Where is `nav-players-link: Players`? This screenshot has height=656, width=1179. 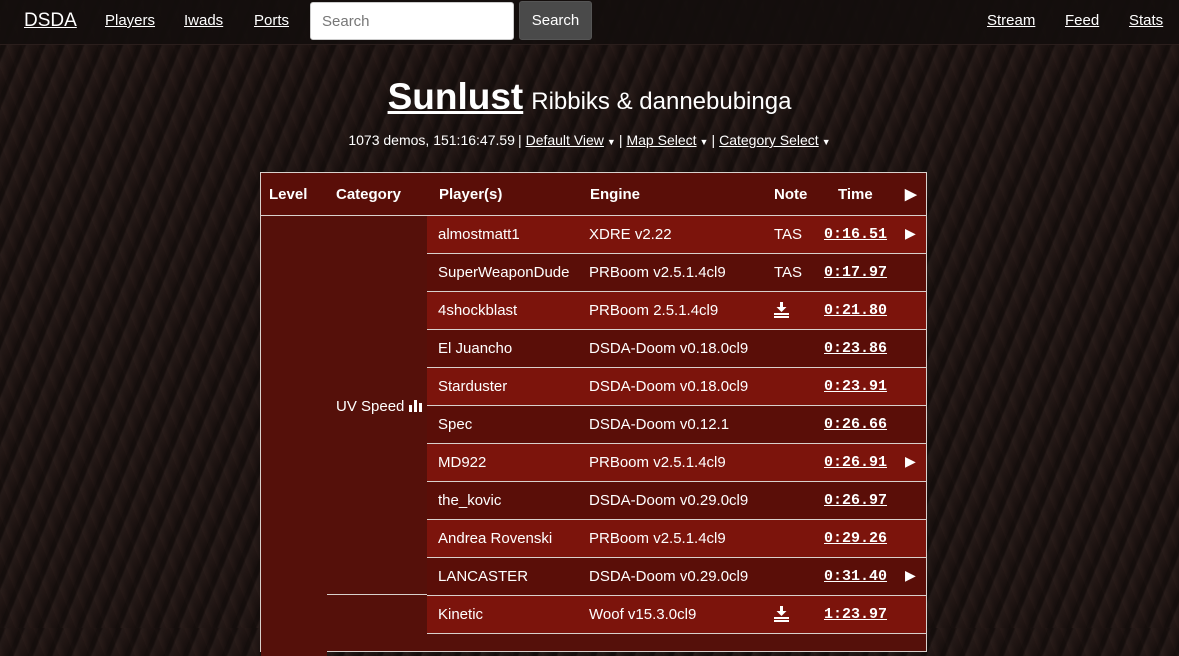 nav-players-link: Players is located at coordinates (130, 20).